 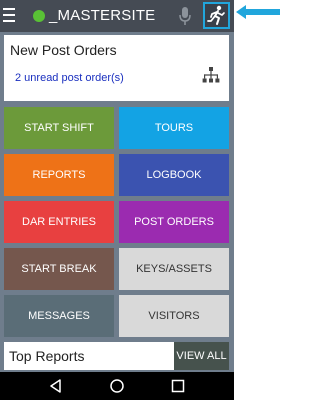 What do you see at coordinates (63, 50) in the screenshot?
I see `post-orders-title: New Post Orders` at bounding box center [63, 50].